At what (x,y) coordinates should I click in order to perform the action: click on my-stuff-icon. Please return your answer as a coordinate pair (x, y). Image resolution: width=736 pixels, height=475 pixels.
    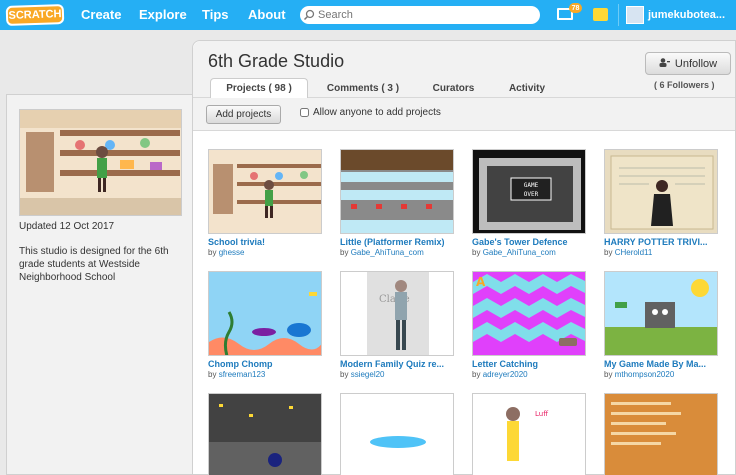
    Looking at the image, I should click on (600, 14).